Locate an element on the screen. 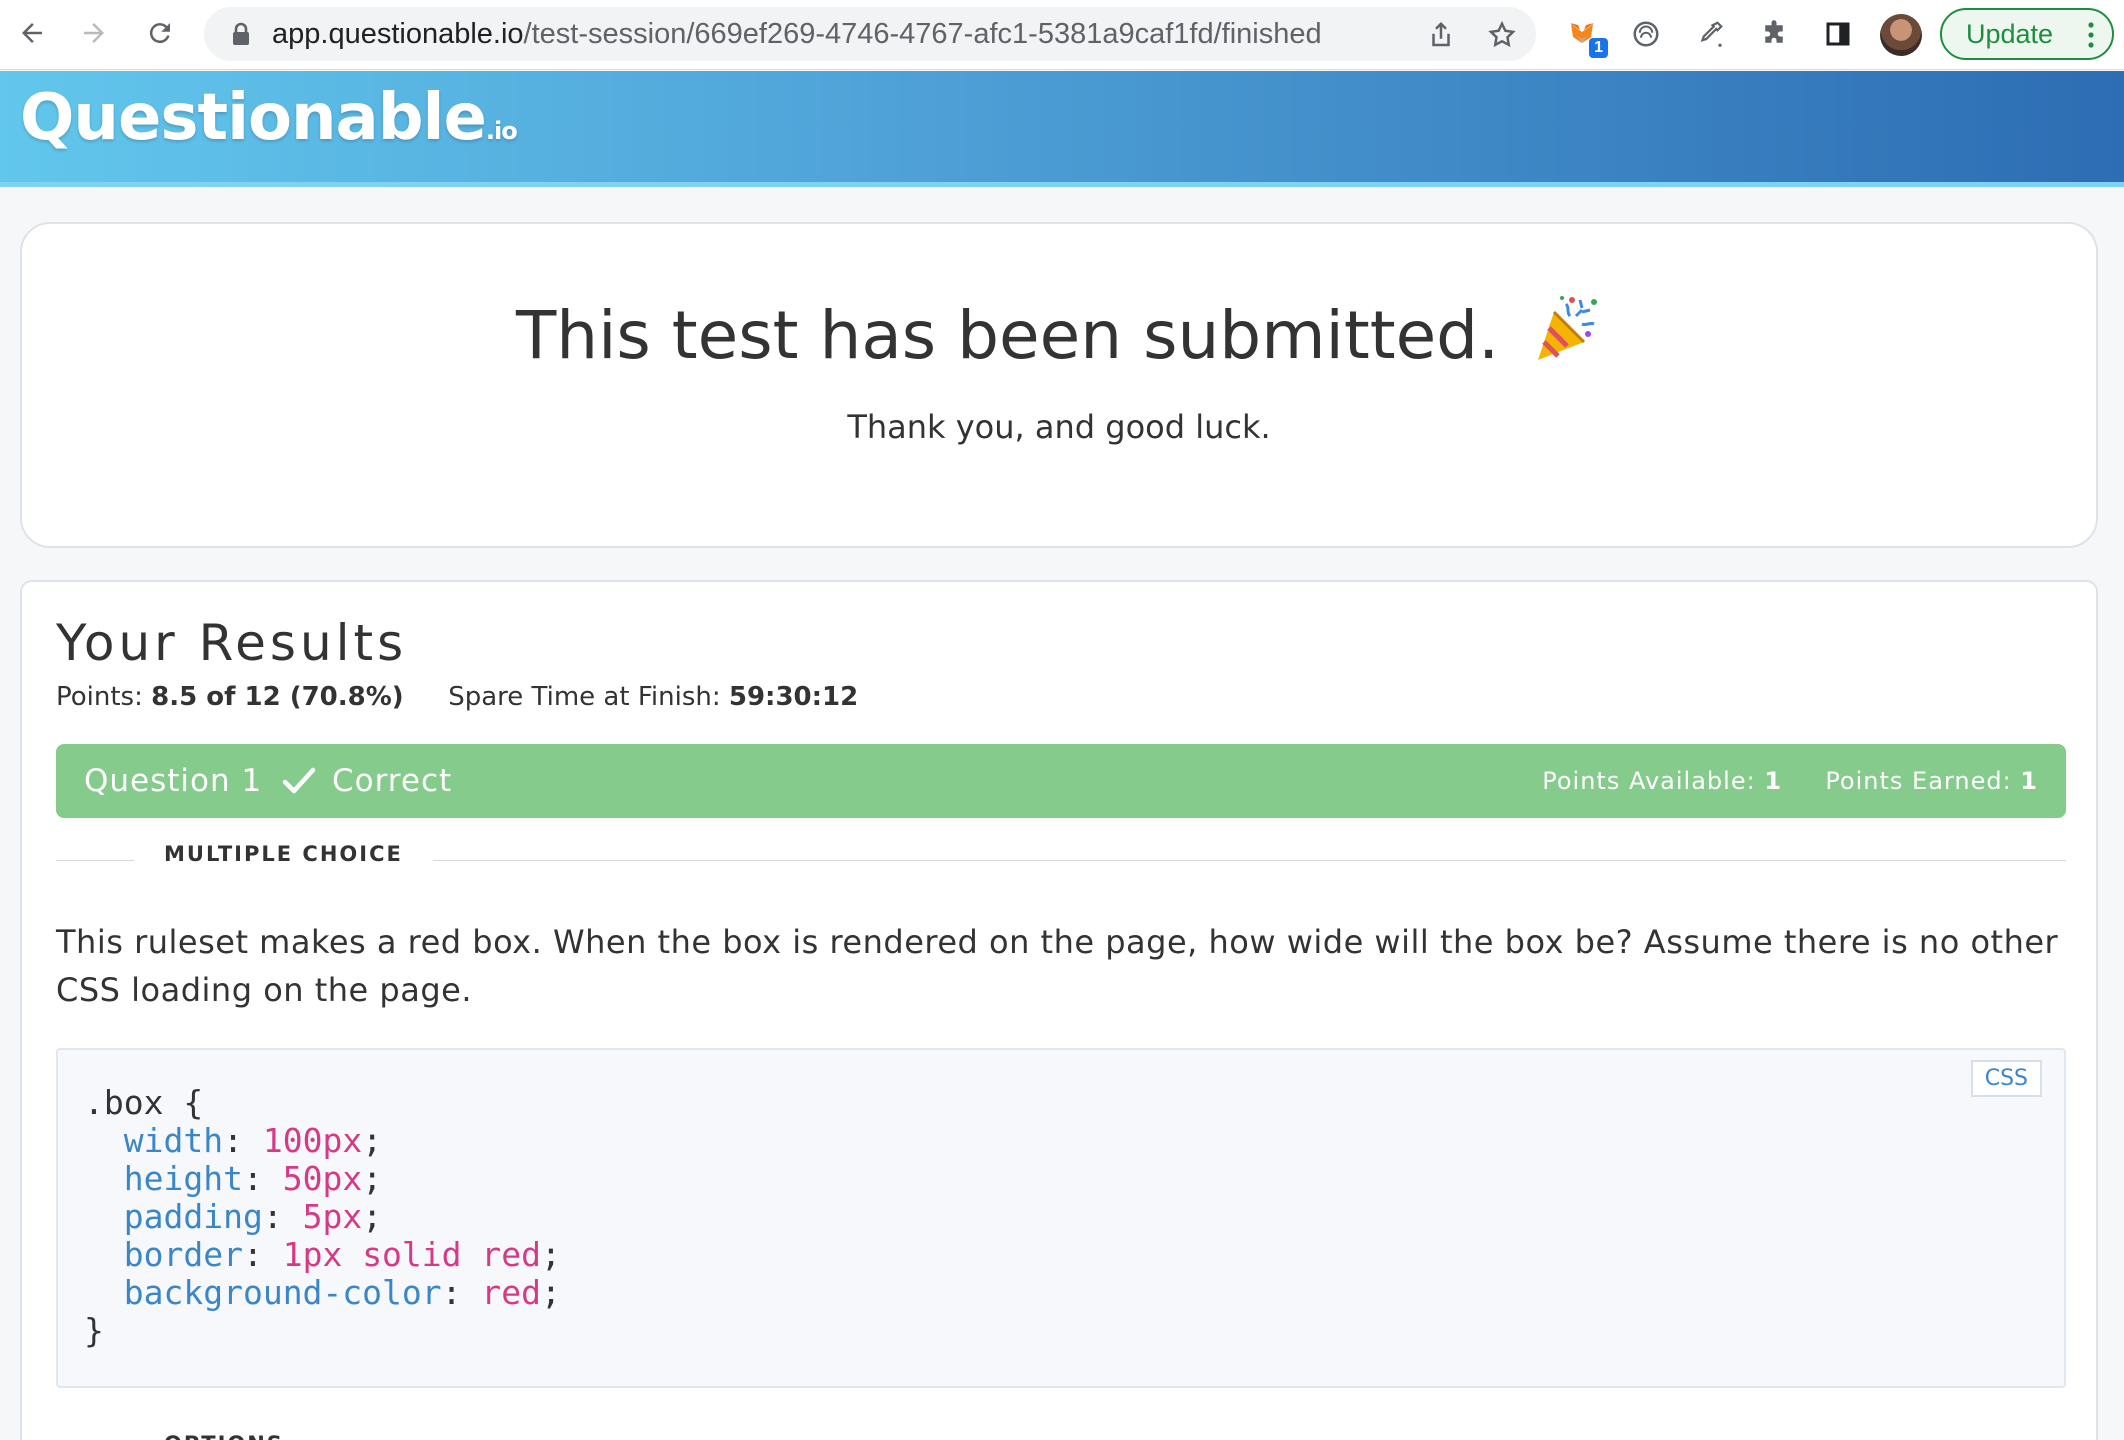  extension-two is located at coordinates (1646, 34).